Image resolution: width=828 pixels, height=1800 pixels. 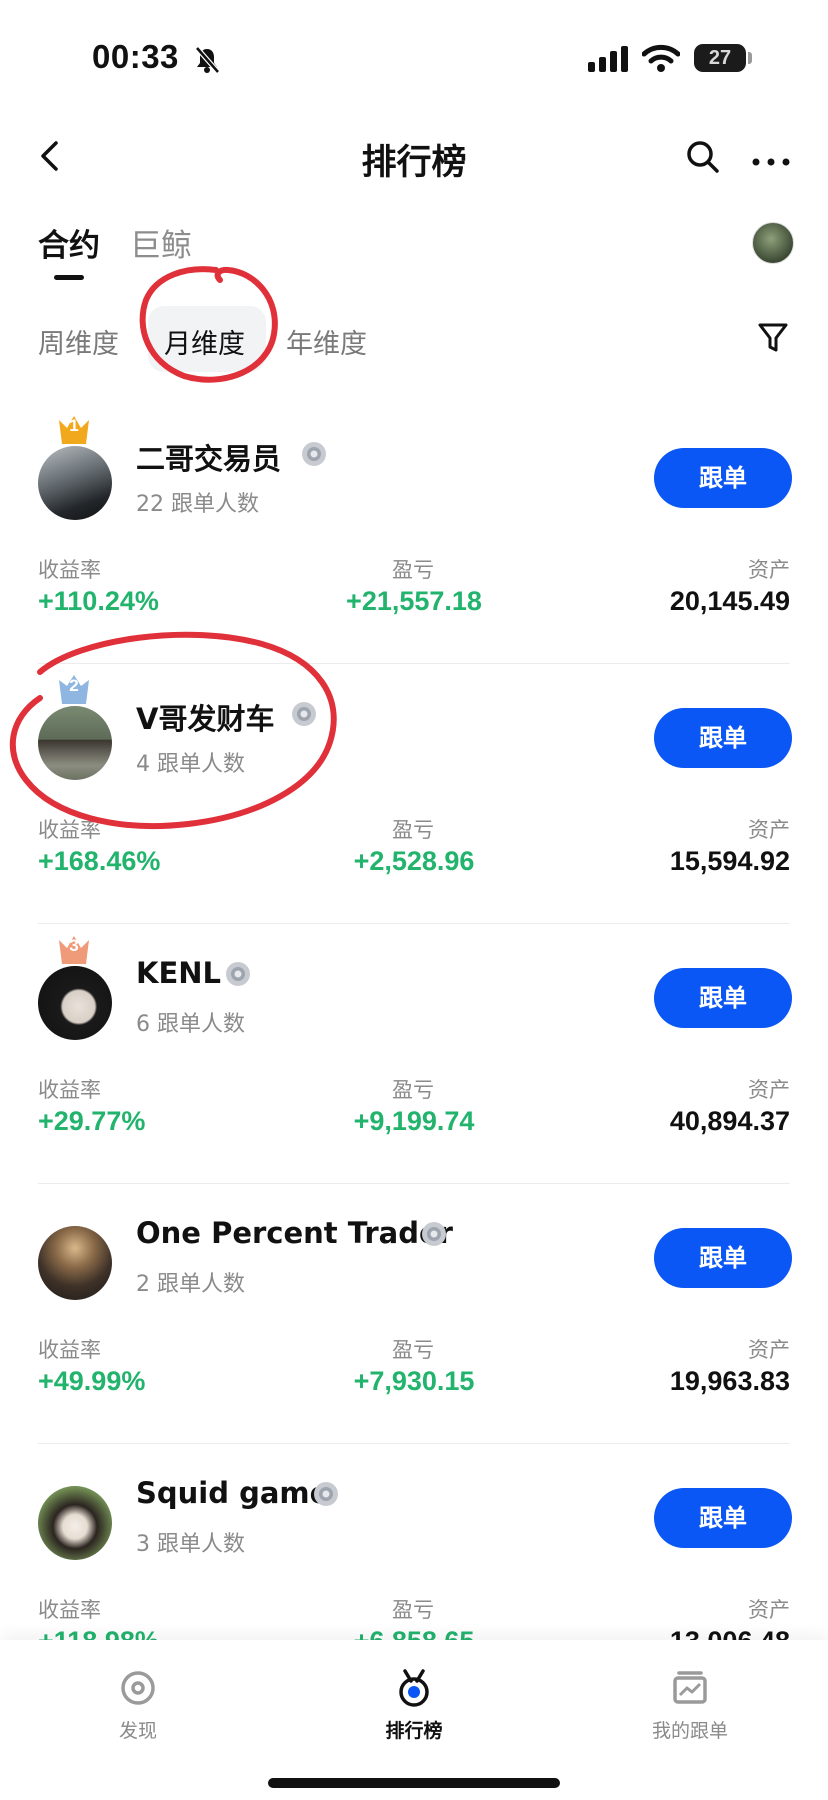 What do you see at coordinates (750, 58) in the screenshot?
I see `battery-cap` at bounding box center [750, 58].